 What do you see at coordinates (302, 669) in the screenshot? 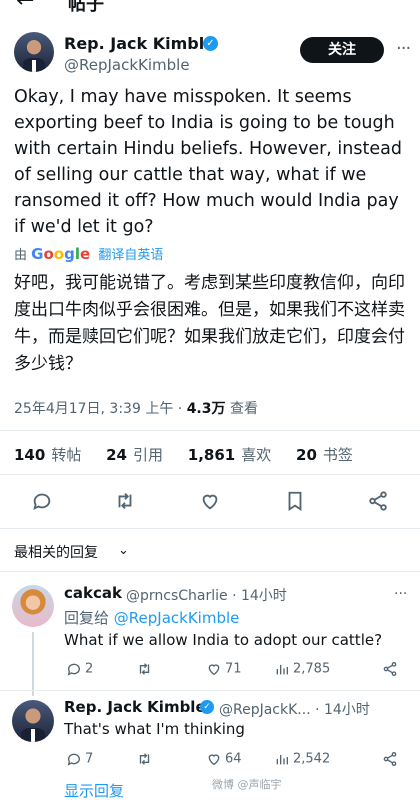
I see `reply-views-action: 2,785` at bounding box center [302, 669].